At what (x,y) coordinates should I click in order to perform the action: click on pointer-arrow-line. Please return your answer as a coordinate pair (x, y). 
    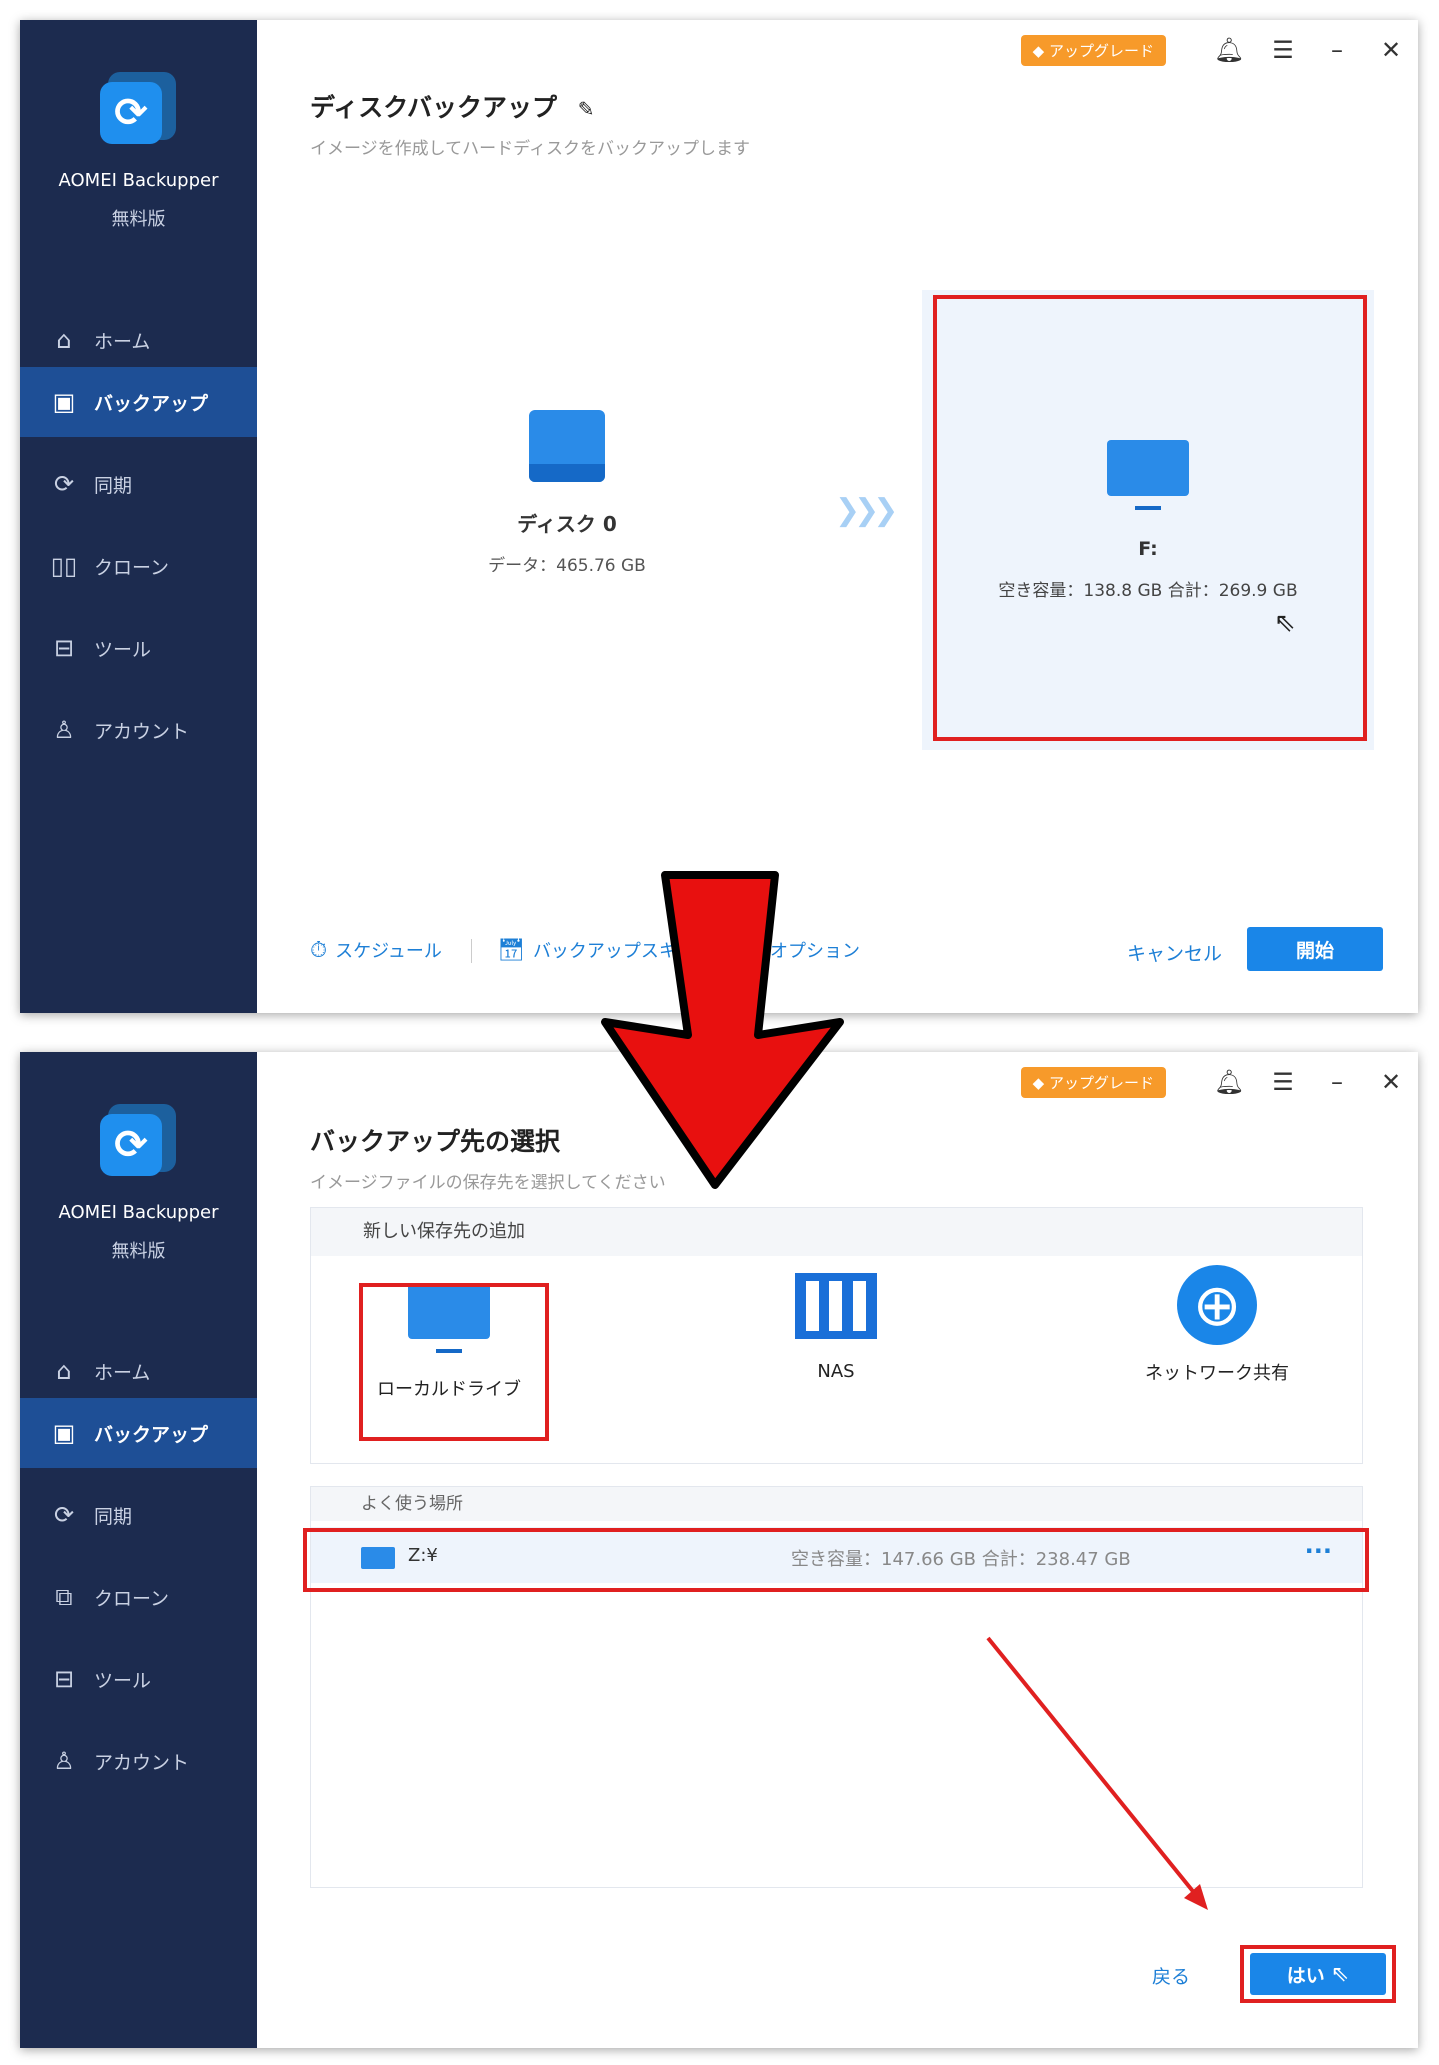
    Looking at the image, I should click on (1094, 1769).